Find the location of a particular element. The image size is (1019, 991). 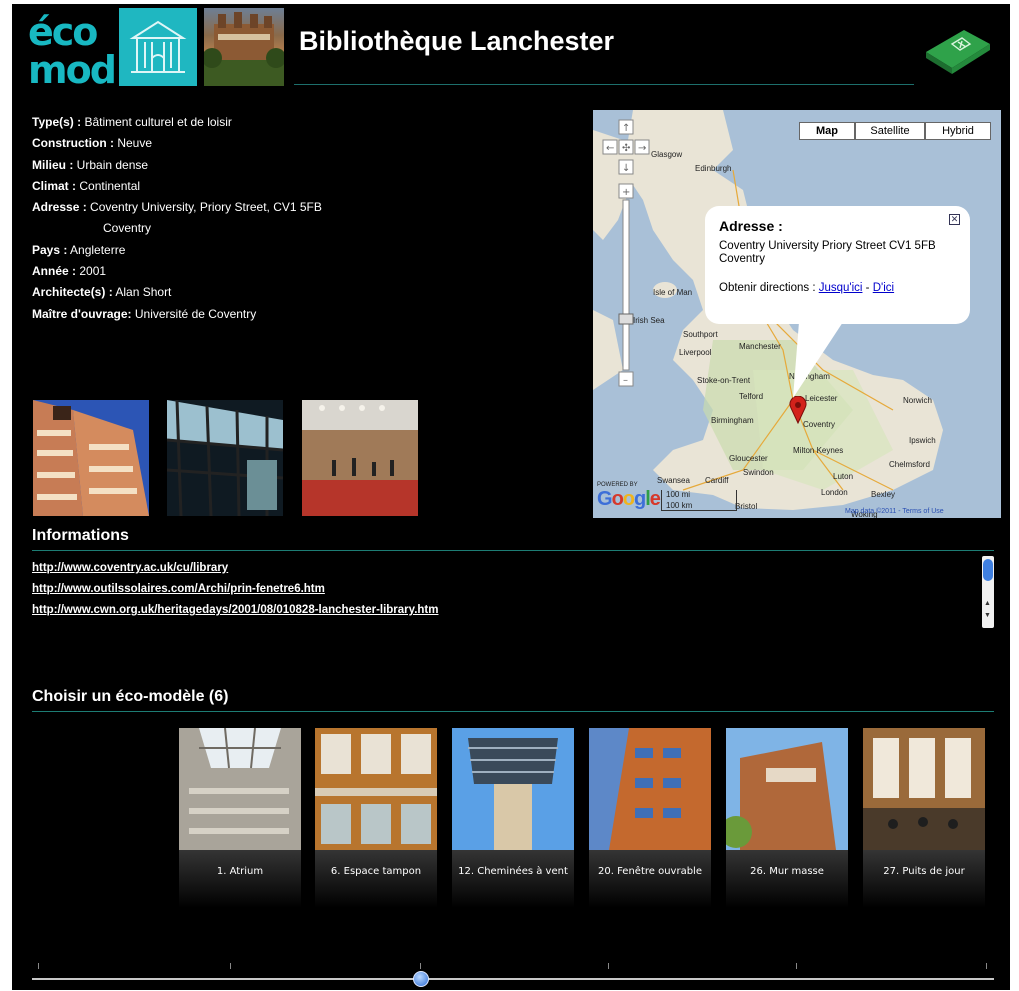

informations-title: Informations is located at coordinates (80, 535).